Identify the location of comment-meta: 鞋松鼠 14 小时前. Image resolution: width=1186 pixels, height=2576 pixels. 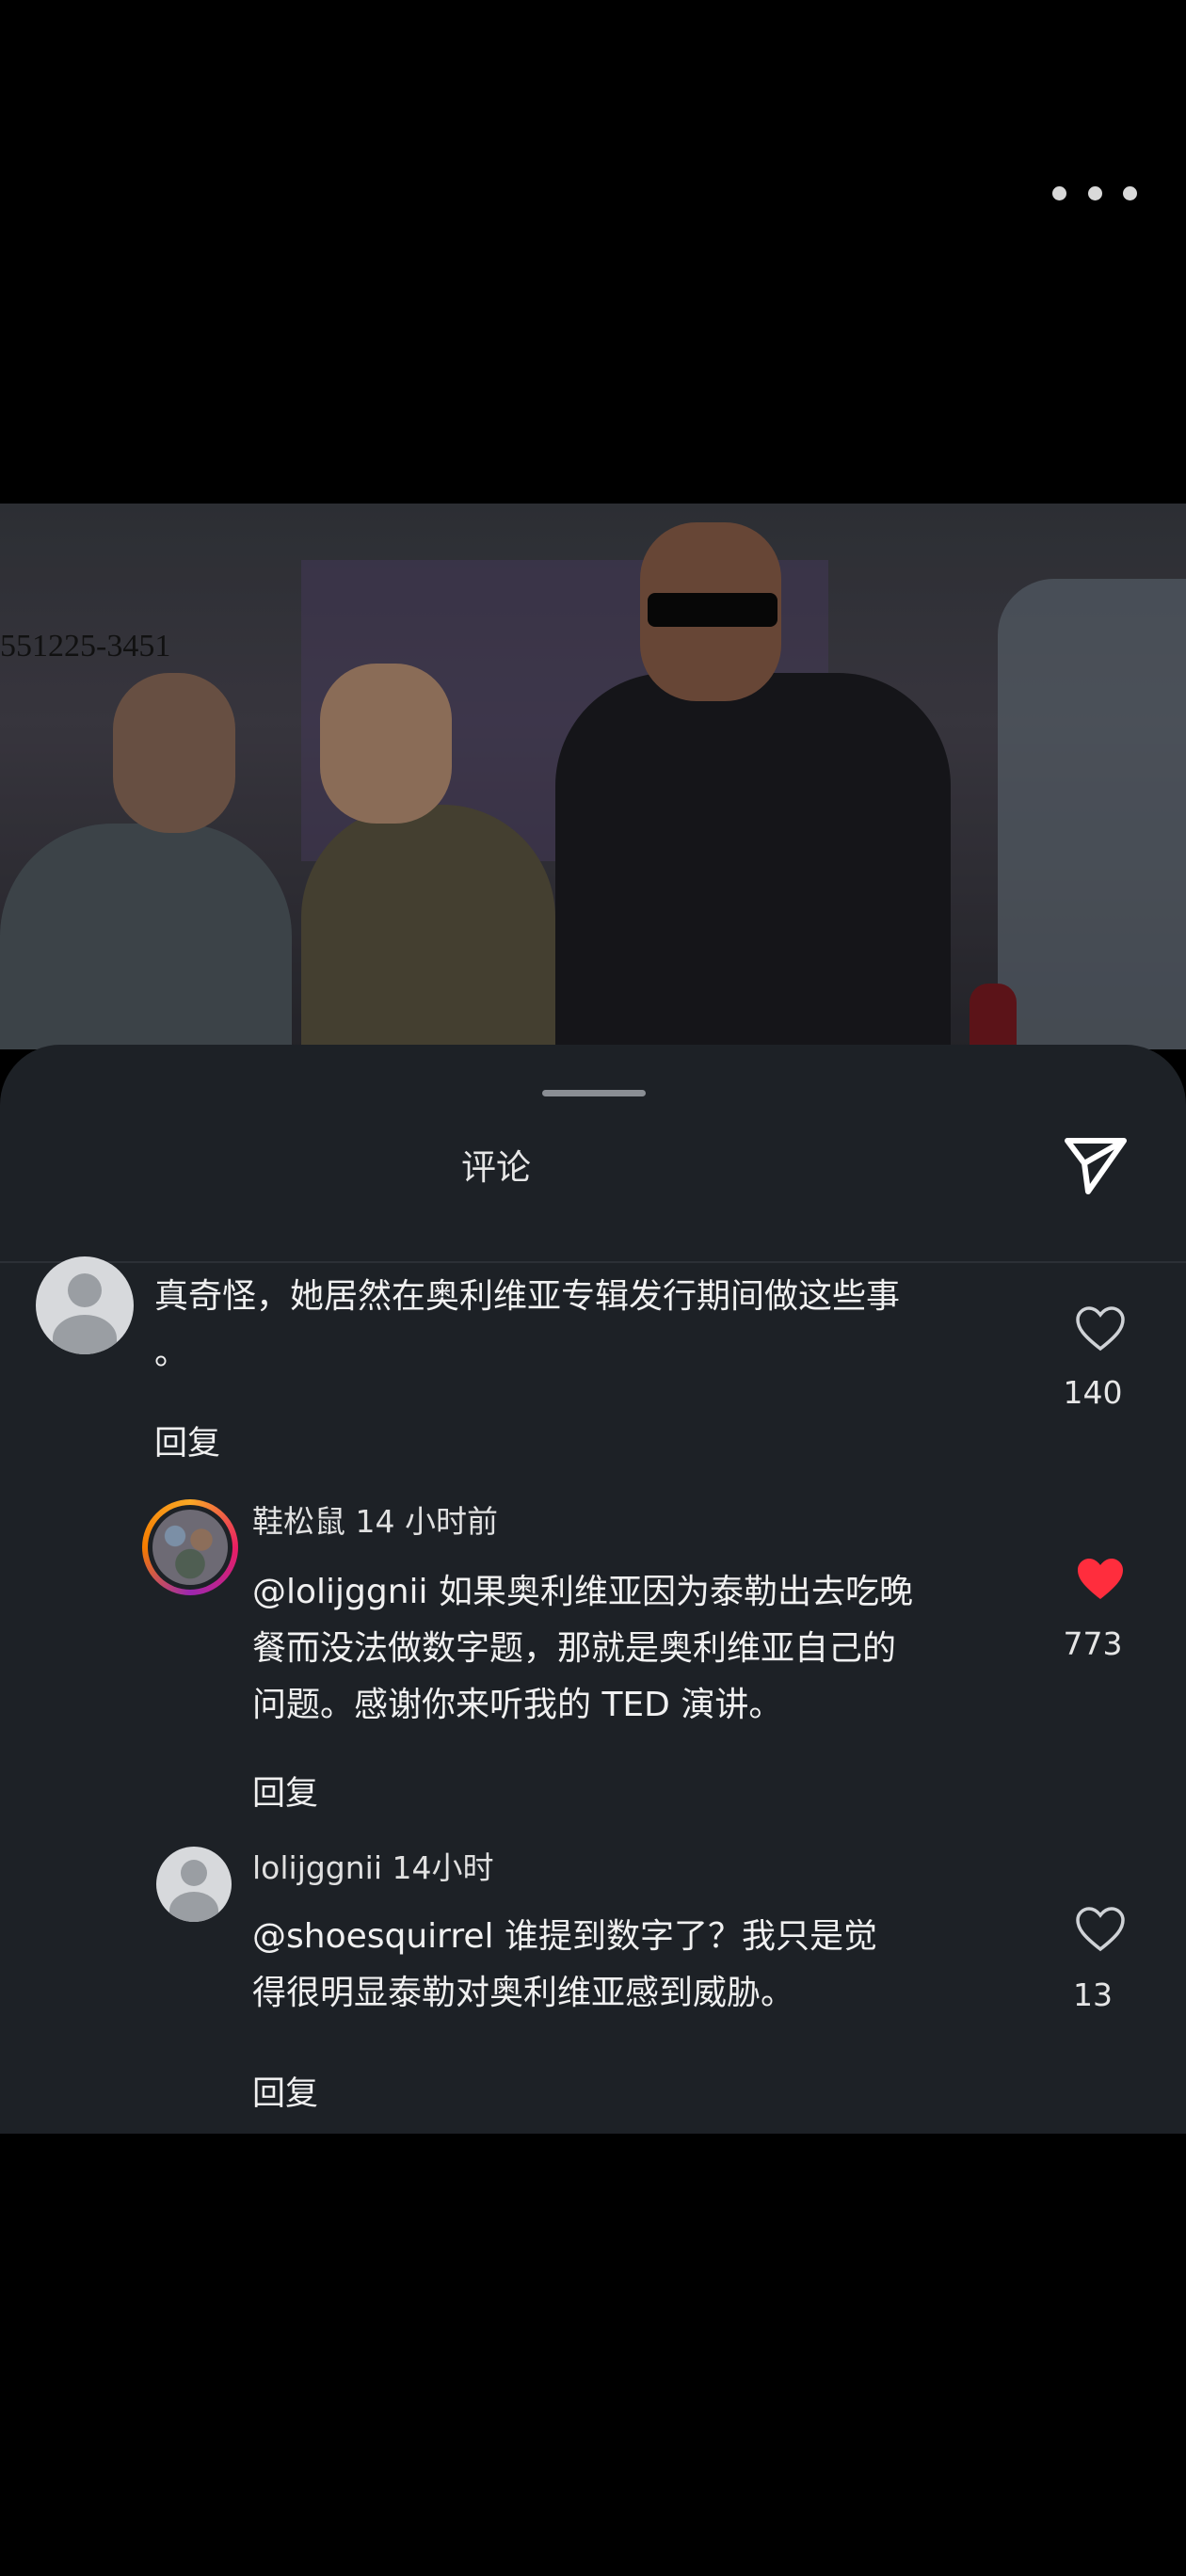
(375, 1521).